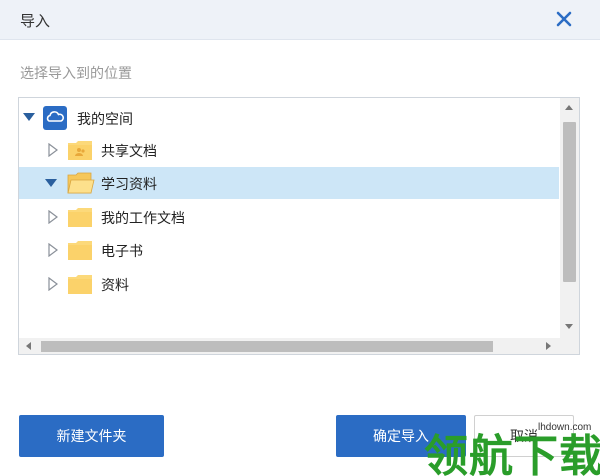  Describe the element at coordinates (300, 20) in the screenshot. I see `dialog-titlebar: 导入` at that location.